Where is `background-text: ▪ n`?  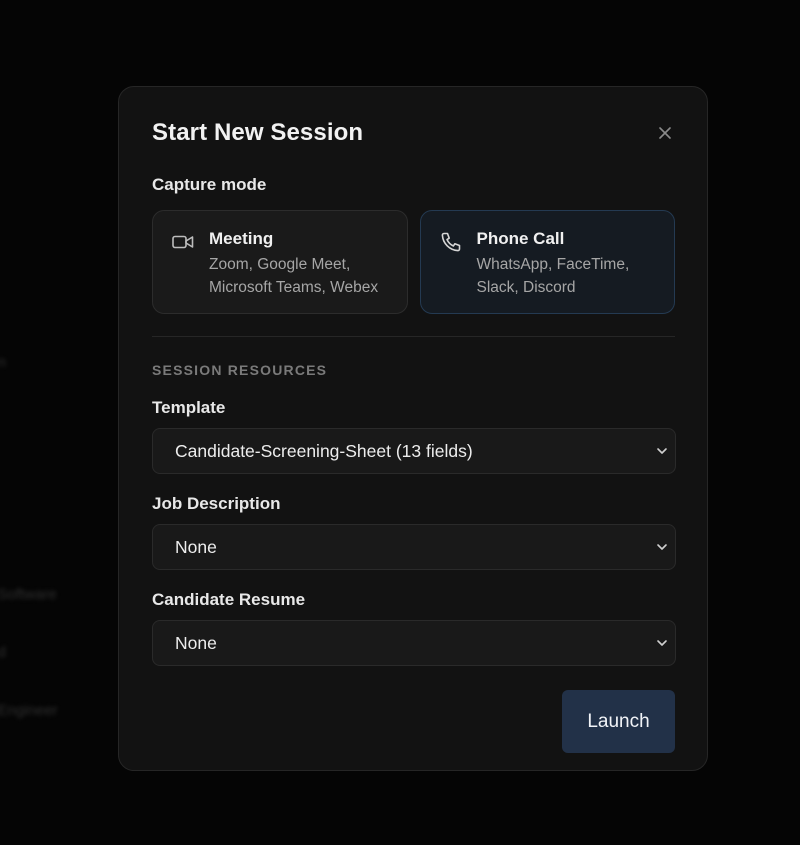
background-text: ▪ n is located at coordinates (3, 362).